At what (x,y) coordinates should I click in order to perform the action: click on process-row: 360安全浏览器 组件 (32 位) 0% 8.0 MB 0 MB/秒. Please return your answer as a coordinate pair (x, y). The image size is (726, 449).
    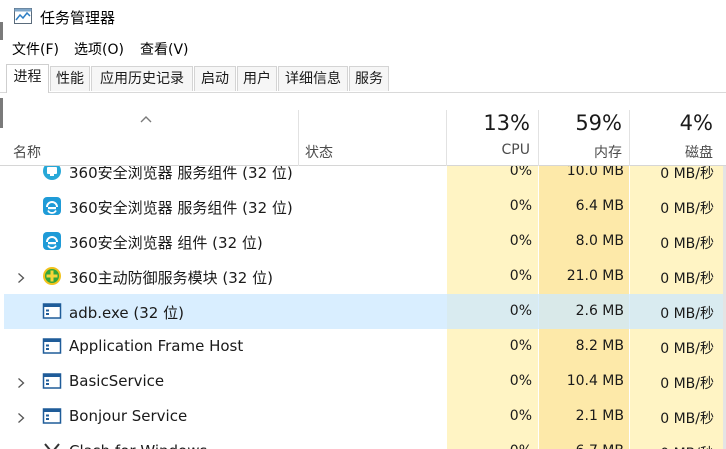
    Looking at the image, I should click on (365, 241).